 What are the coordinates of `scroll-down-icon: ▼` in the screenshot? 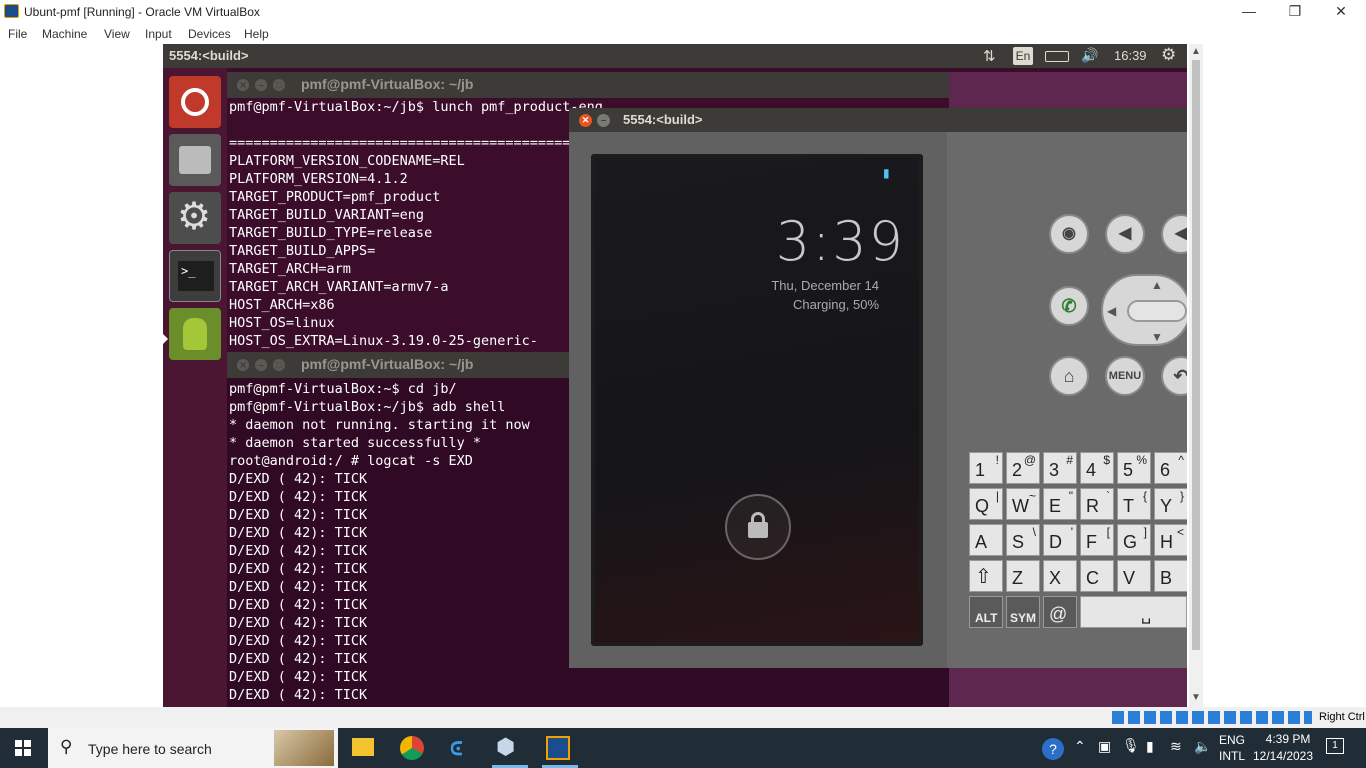 It's located at (1196, 697).